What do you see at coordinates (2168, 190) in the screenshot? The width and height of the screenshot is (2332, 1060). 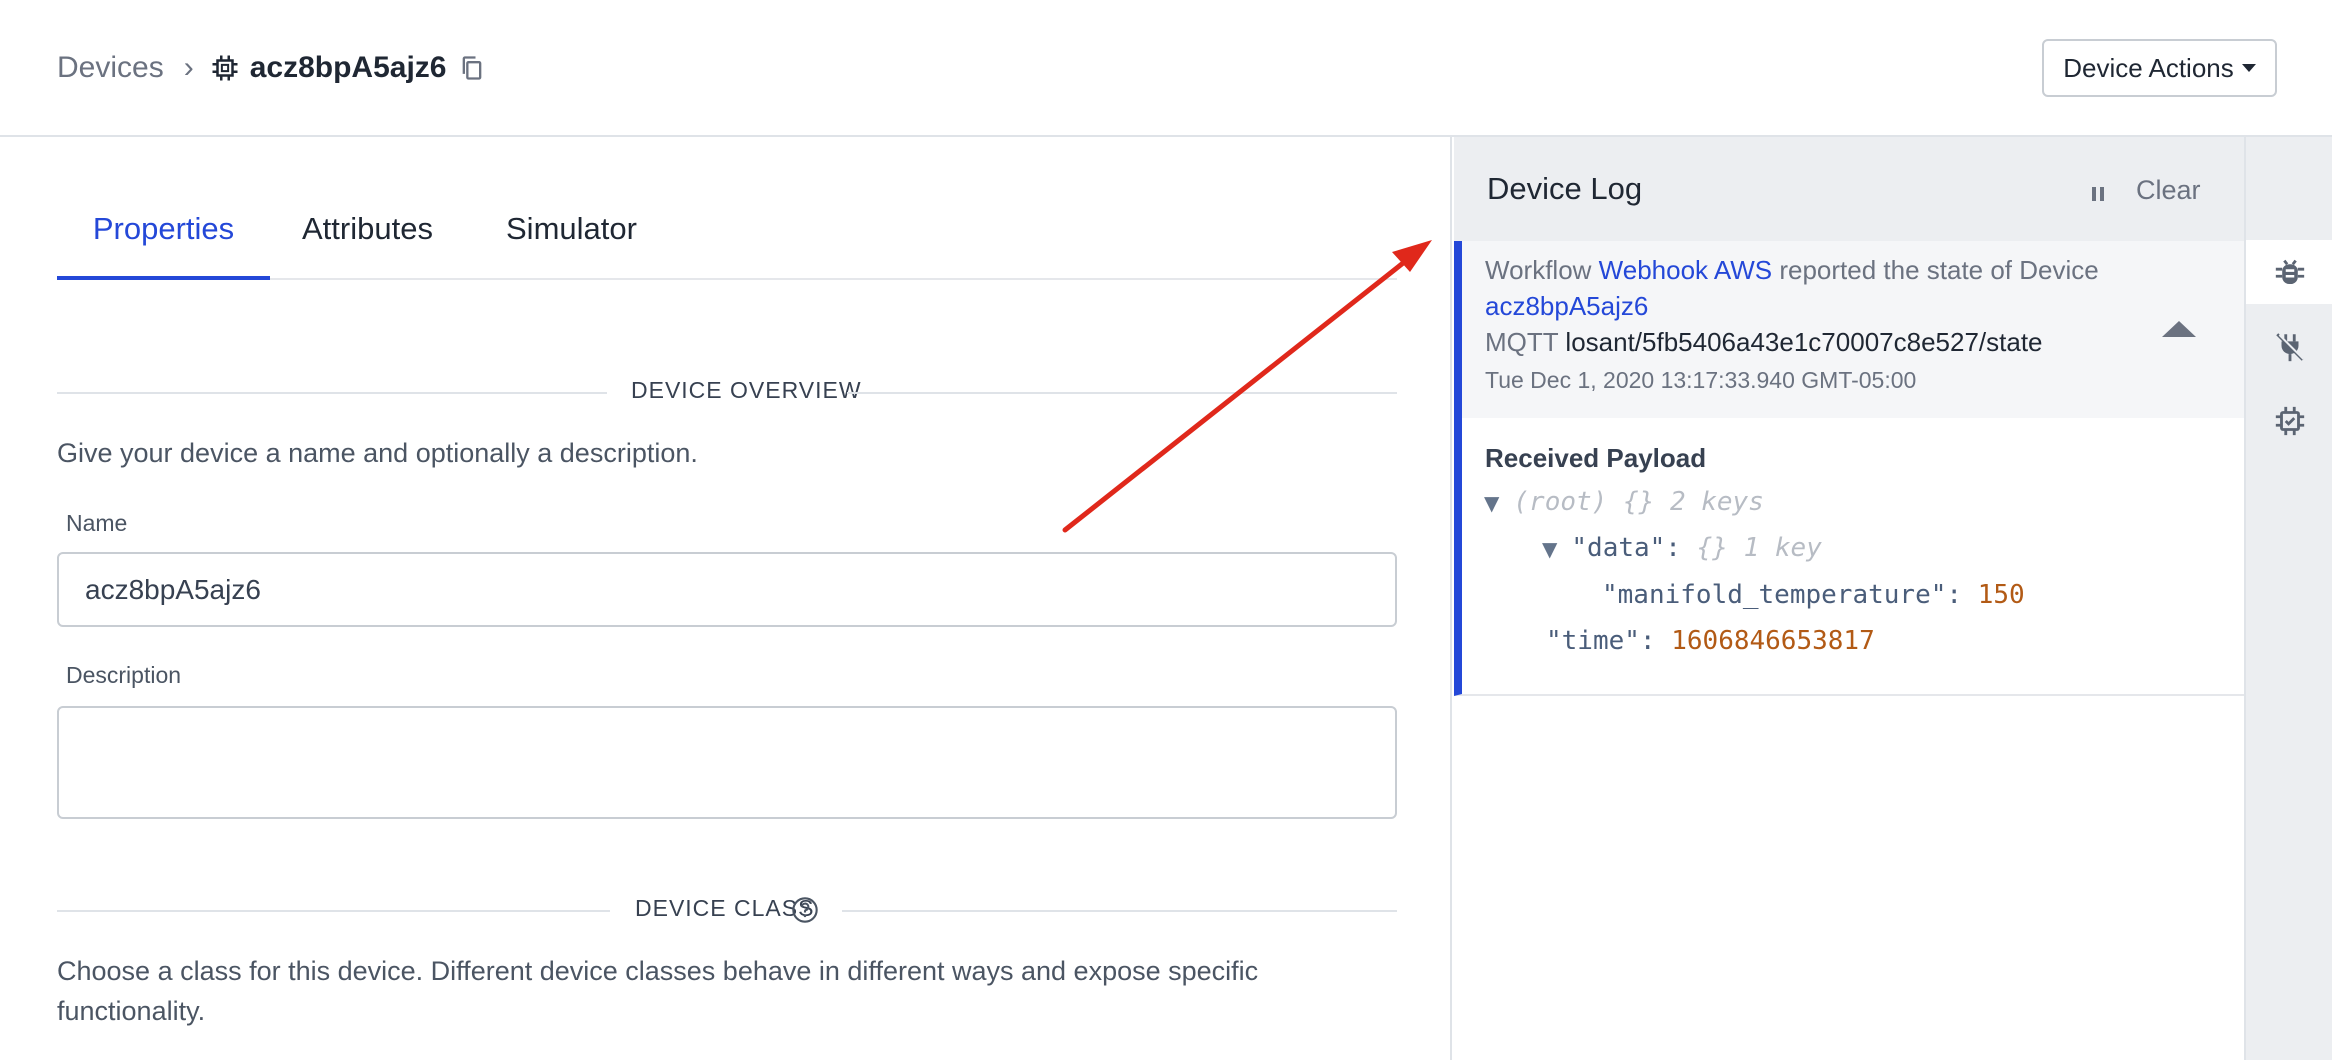 I see `clear-button: Clear` at bounding box center [2168, 190].